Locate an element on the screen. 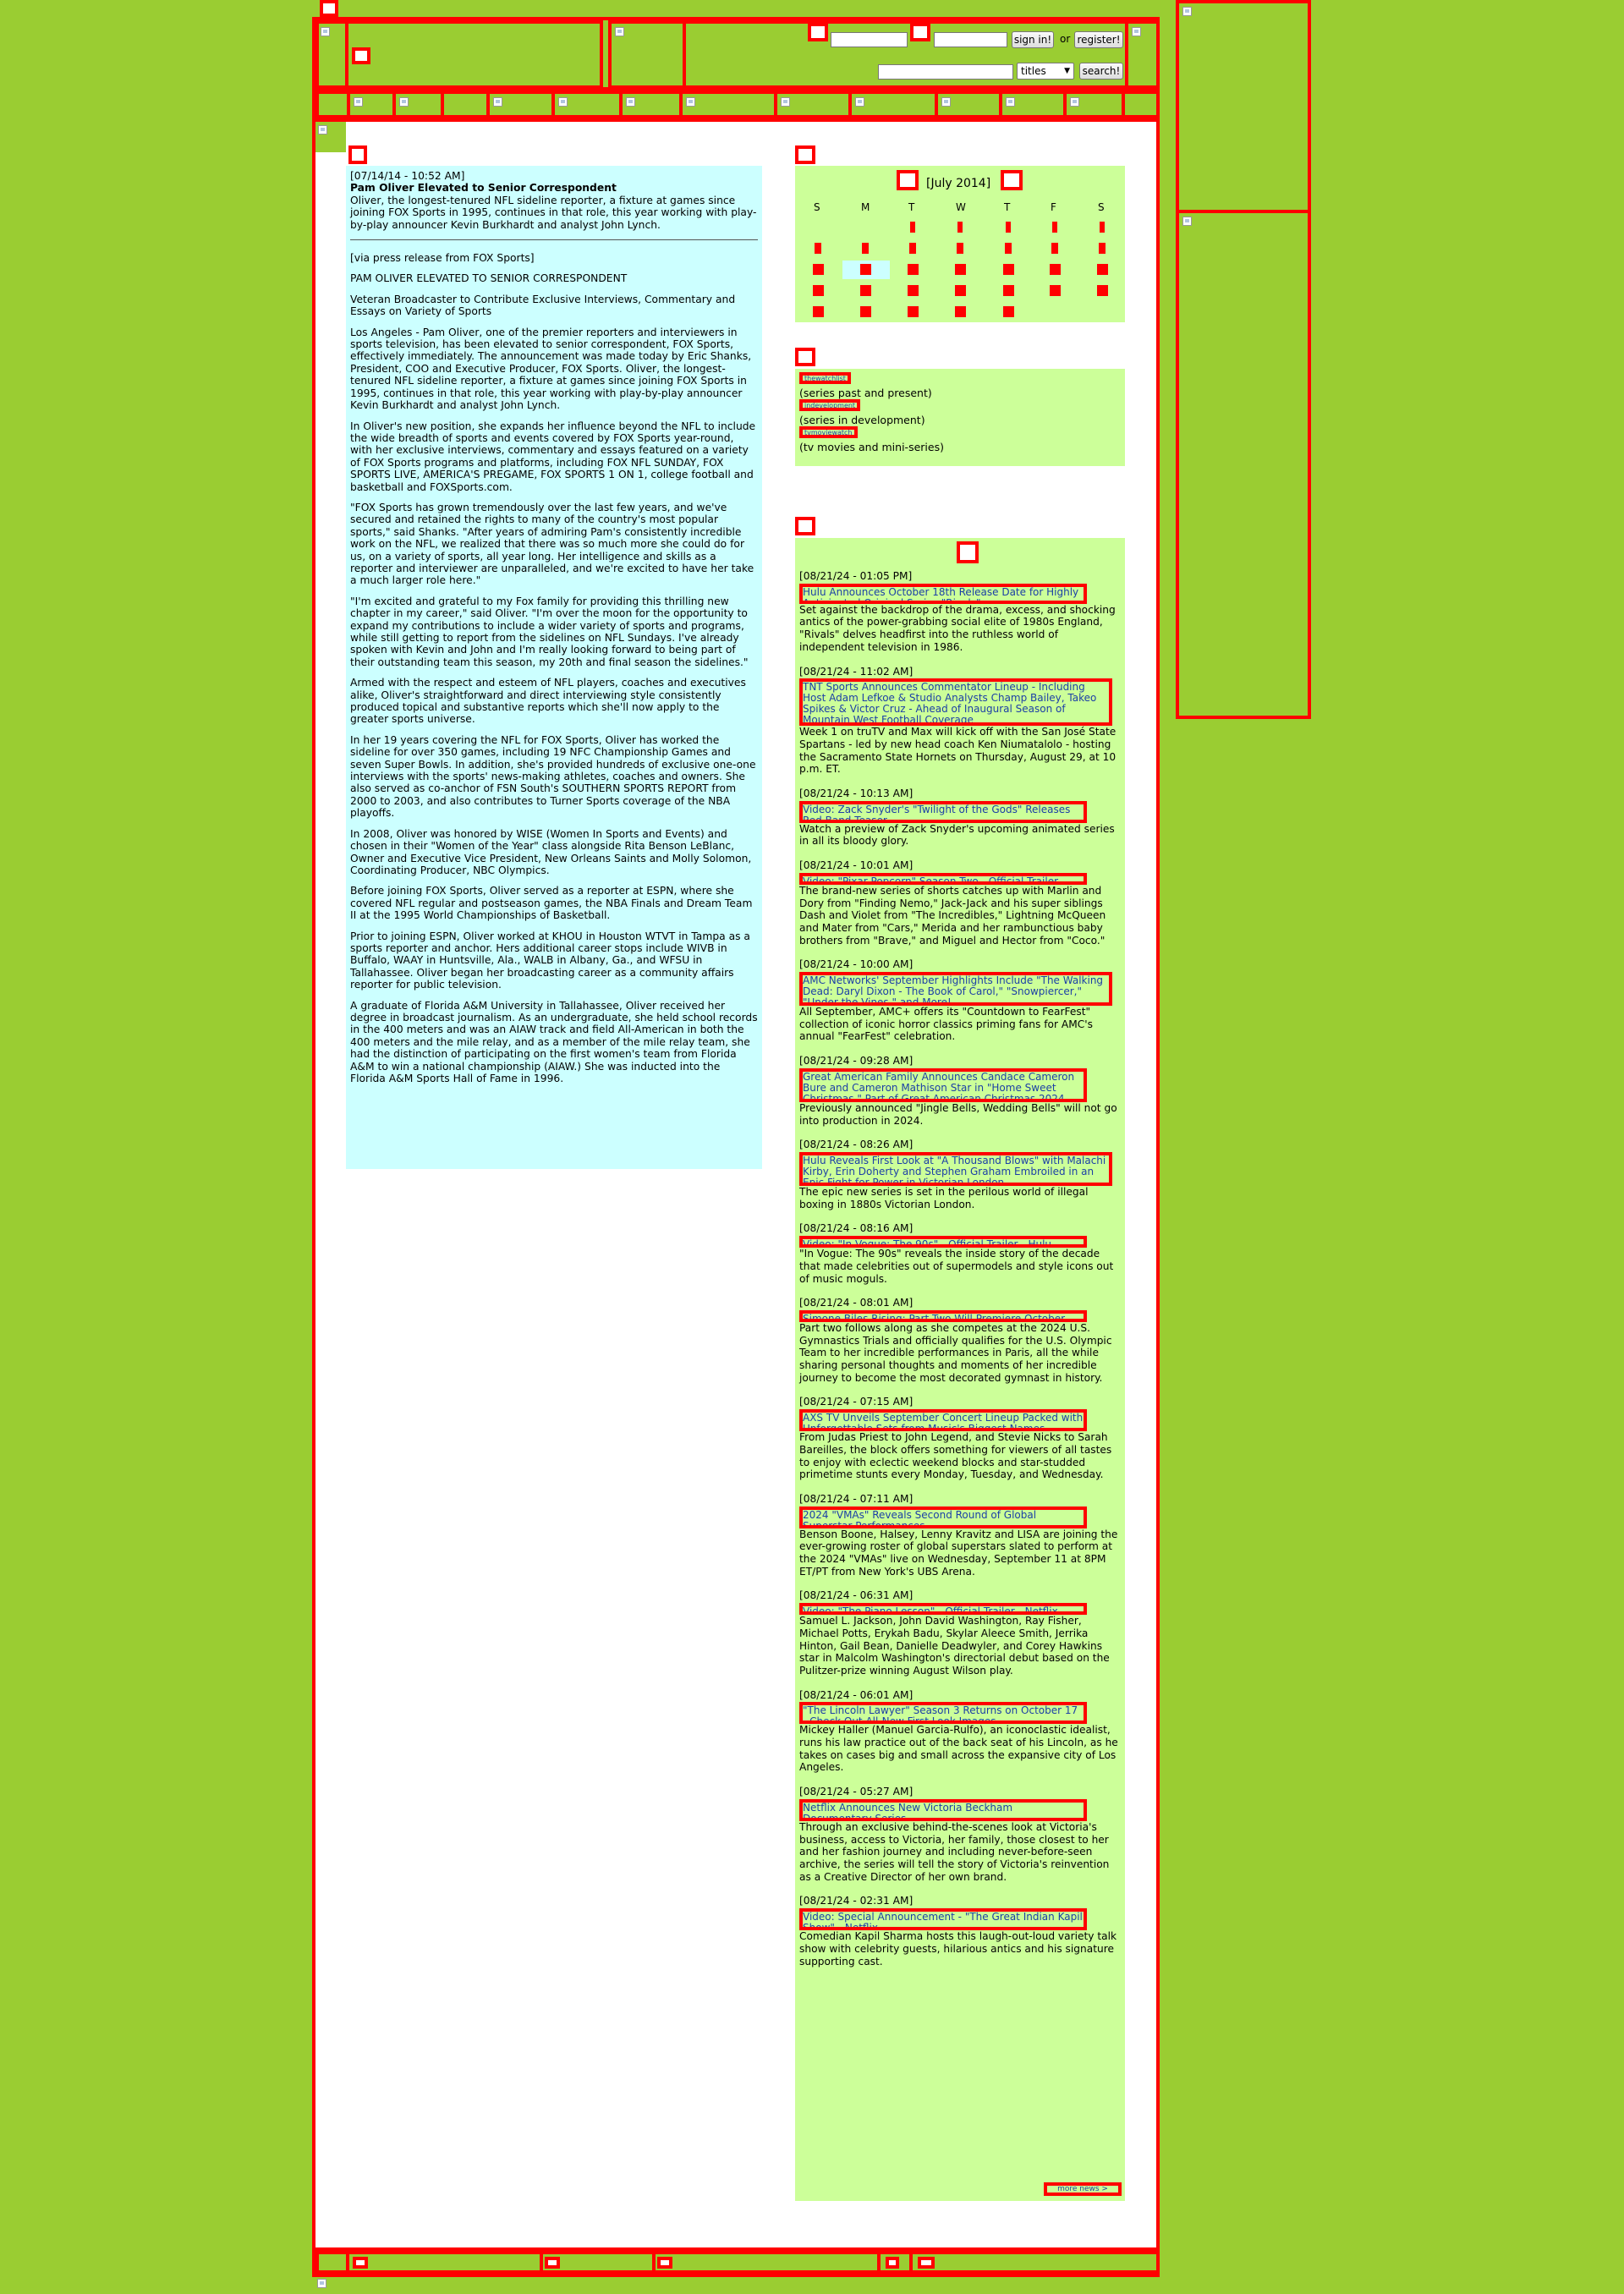  right-ad-bottom-image is located at coordinates (1187, 221).